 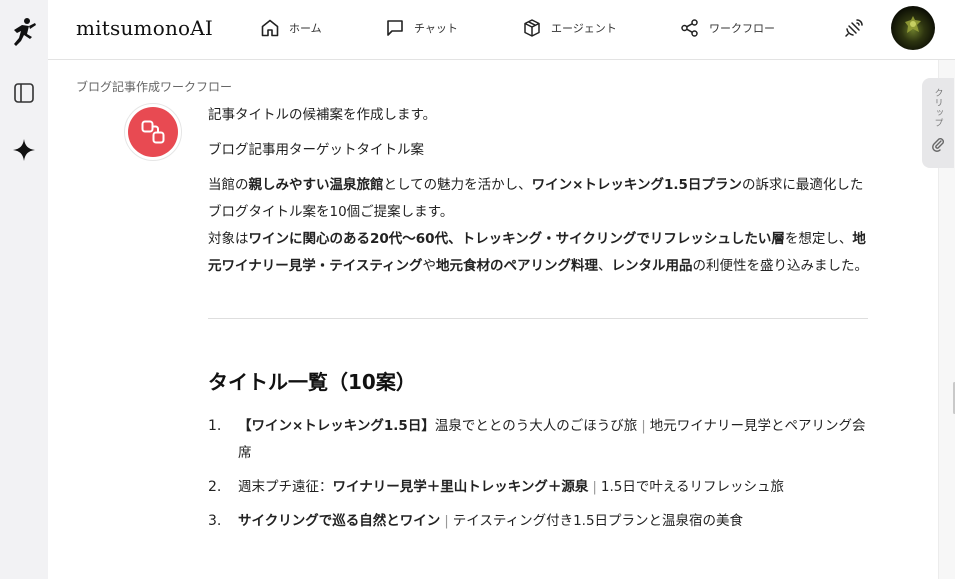 What do you see at coordinates (532, 28) in the screenshot?
I see `cube-icon` at bounding box center [532, 28].